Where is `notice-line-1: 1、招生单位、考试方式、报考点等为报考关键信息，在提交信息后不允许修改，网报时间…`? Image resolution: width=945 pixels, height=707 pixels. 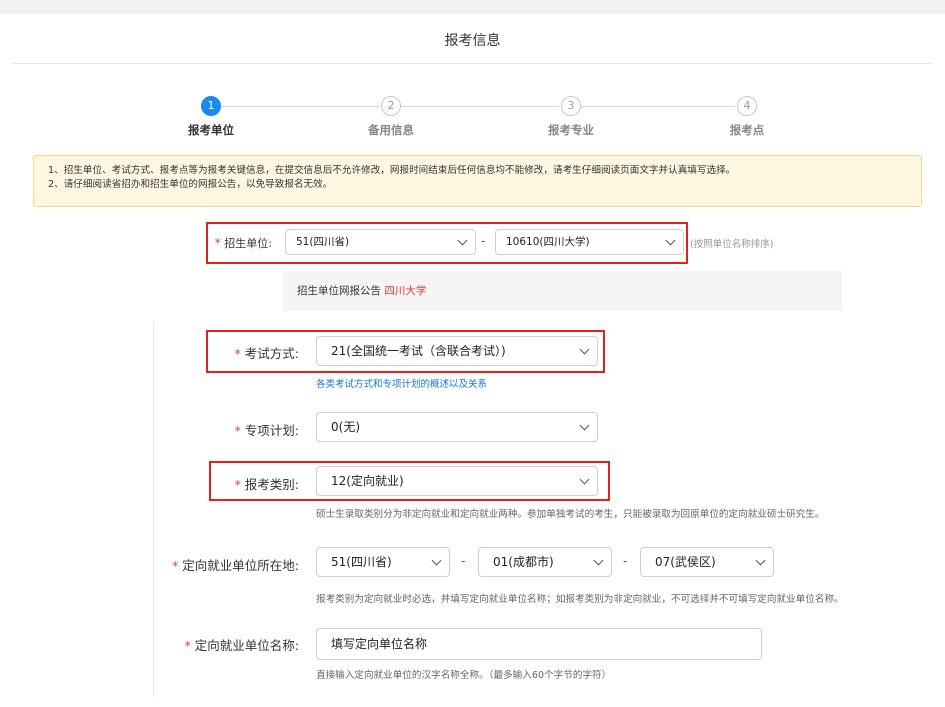
notice-line-1: 1、招生单位、考试方式、报考点等为报考关键信息，在提交信息后不允许修改，网报时间… is located at coordinates (392, 170).